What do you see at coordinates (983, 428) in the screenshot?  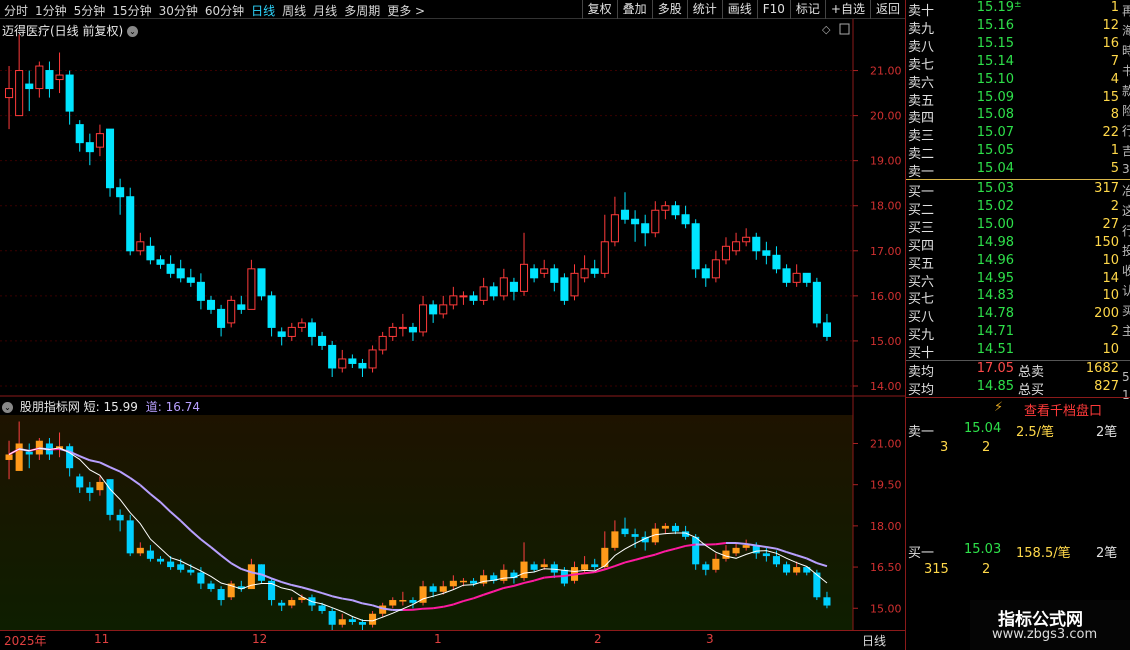 I see `ticket-price: 15.04` at bounding box center [983, 428].